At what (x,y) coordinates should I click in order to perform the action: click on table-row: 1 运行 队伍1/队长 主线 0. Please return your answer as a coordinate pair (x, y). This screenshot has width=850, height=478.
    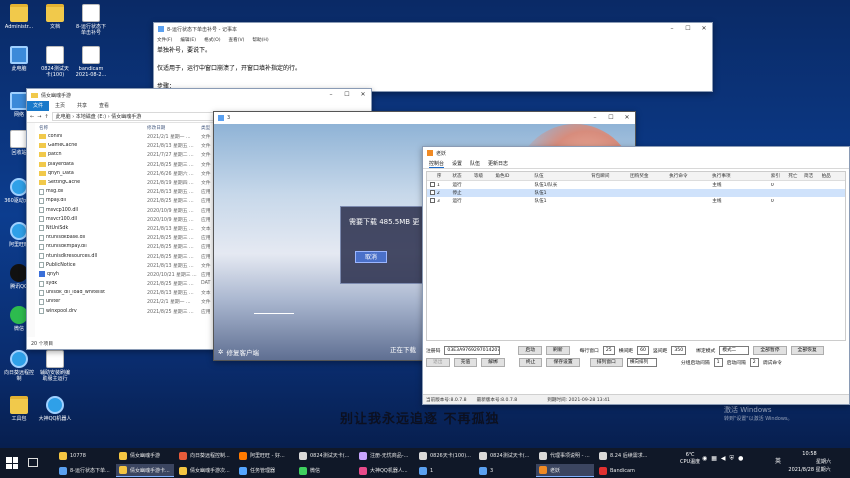
    Looking at the image, I should click on (636, 185).